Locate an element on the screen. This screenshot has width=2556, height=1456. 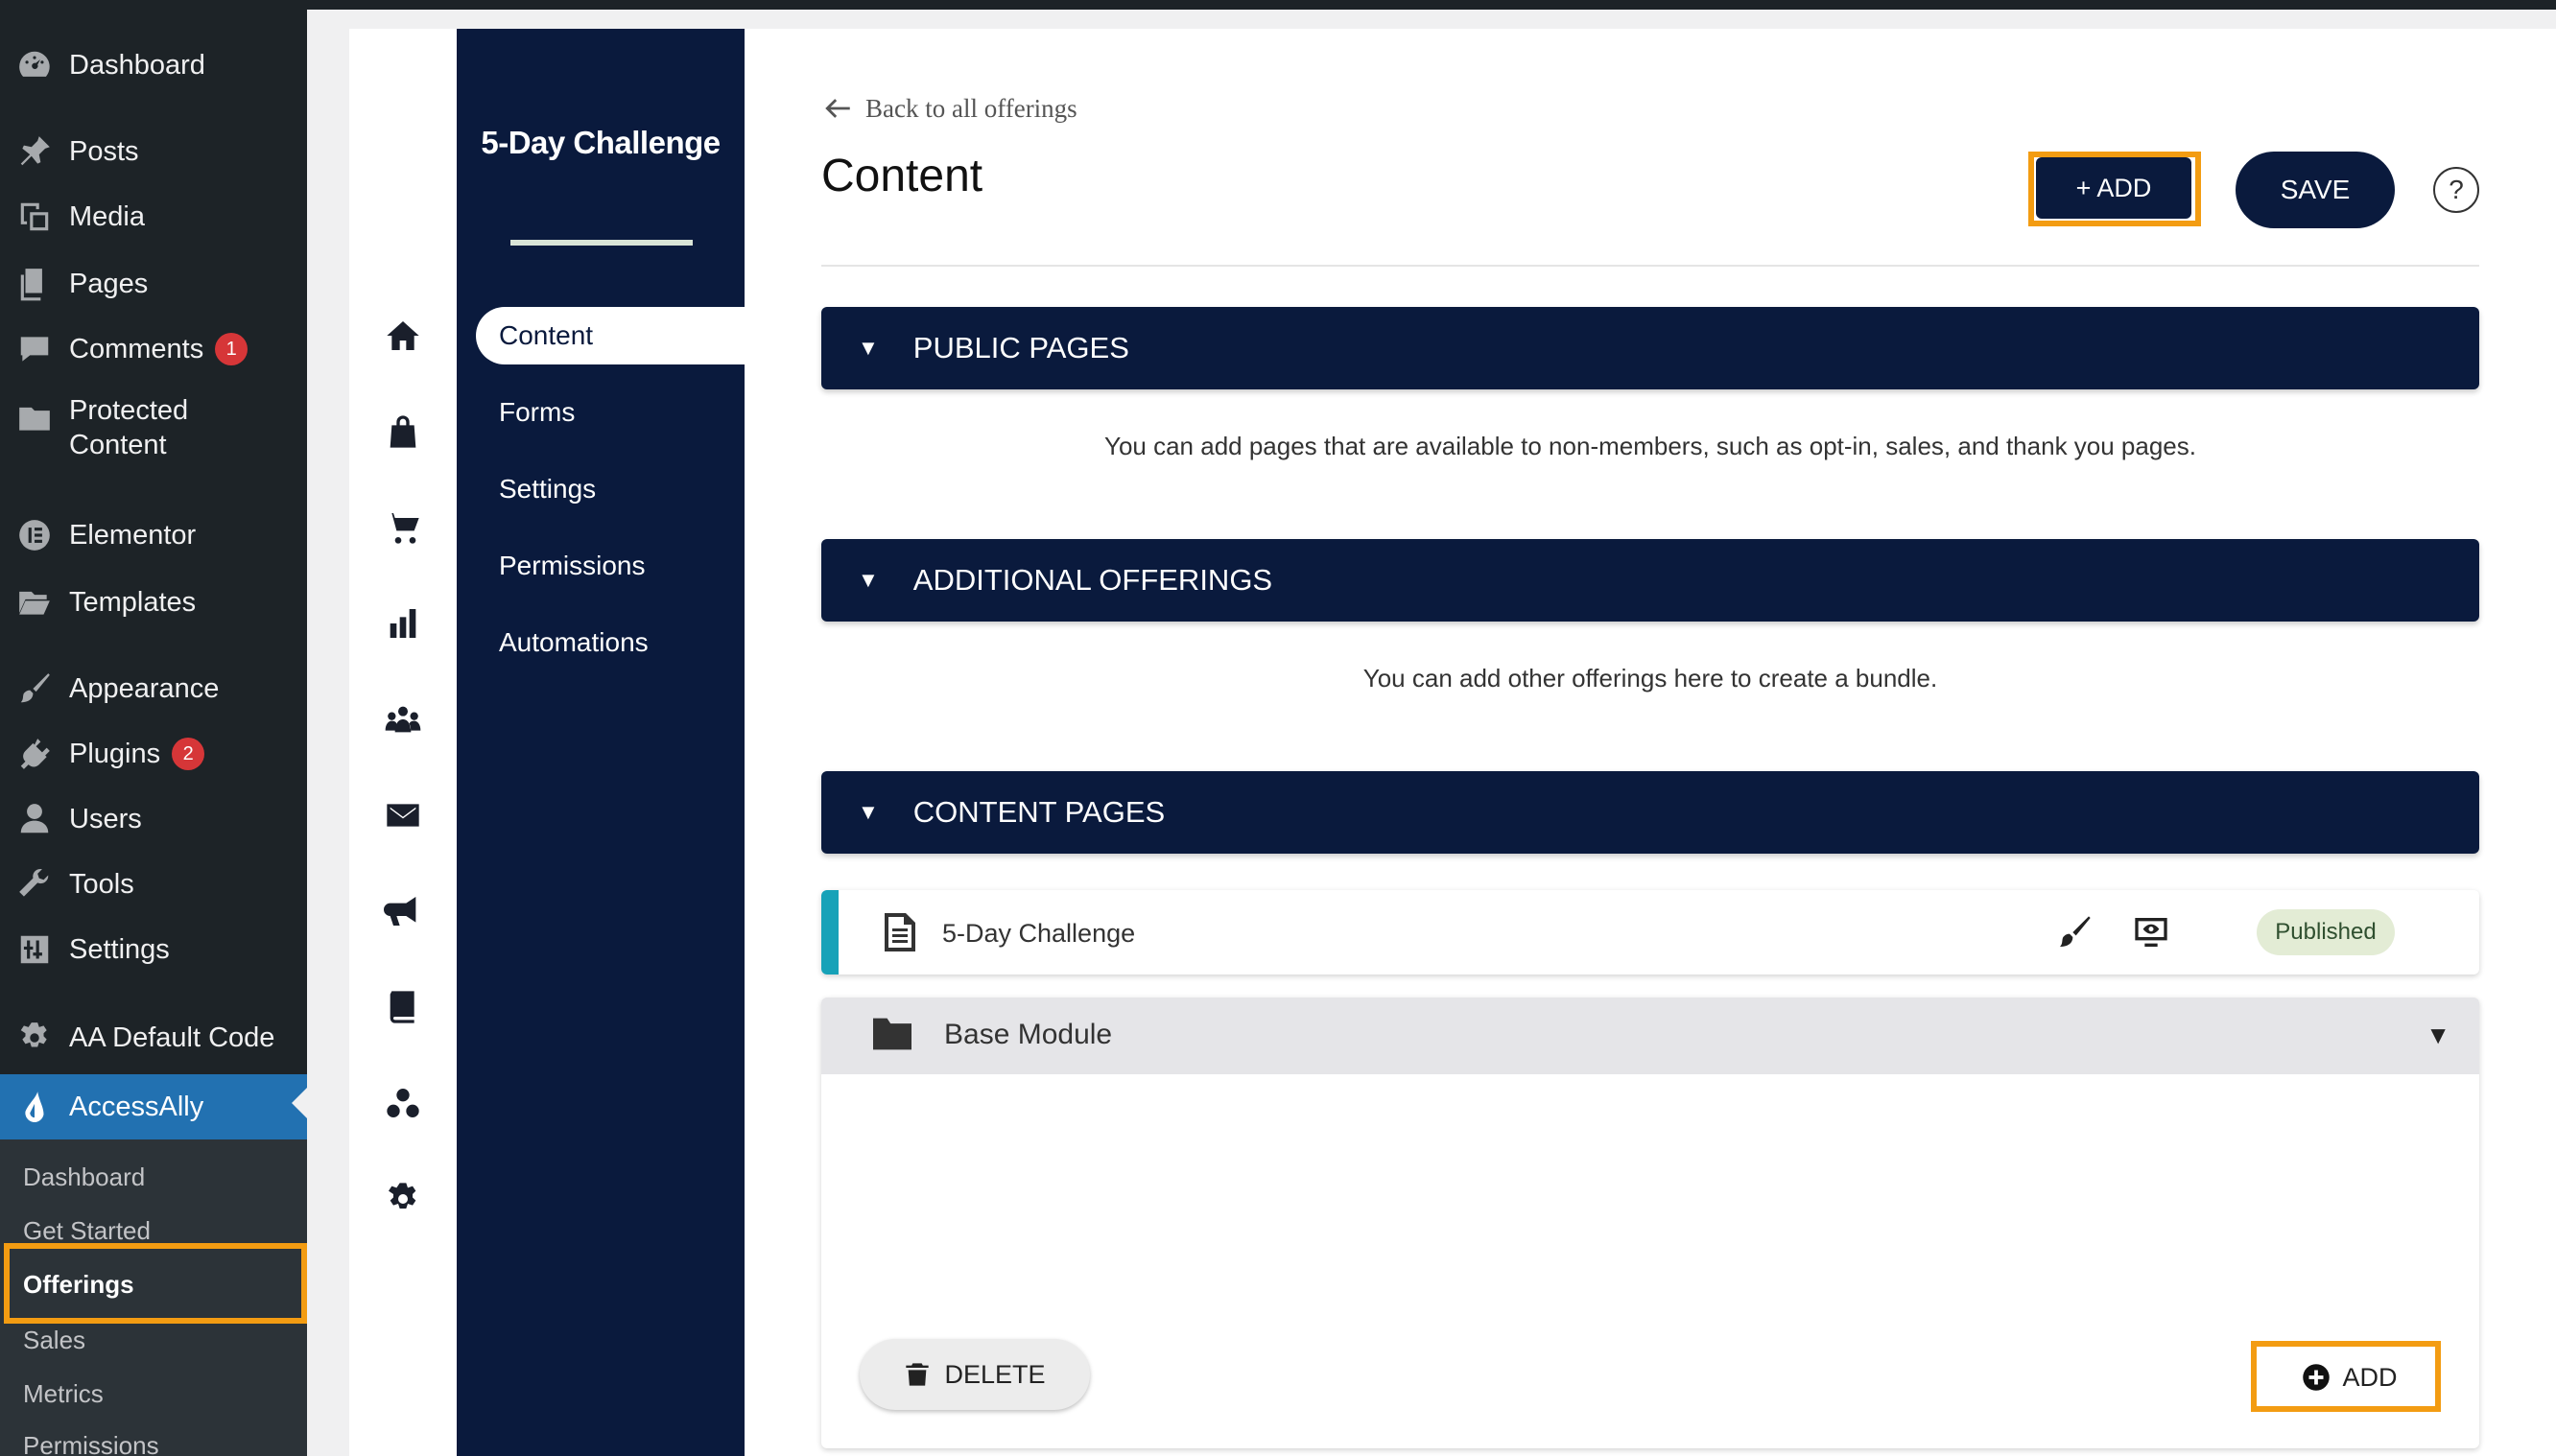
active-menu-arrow is located at coordinates (299, 1103).